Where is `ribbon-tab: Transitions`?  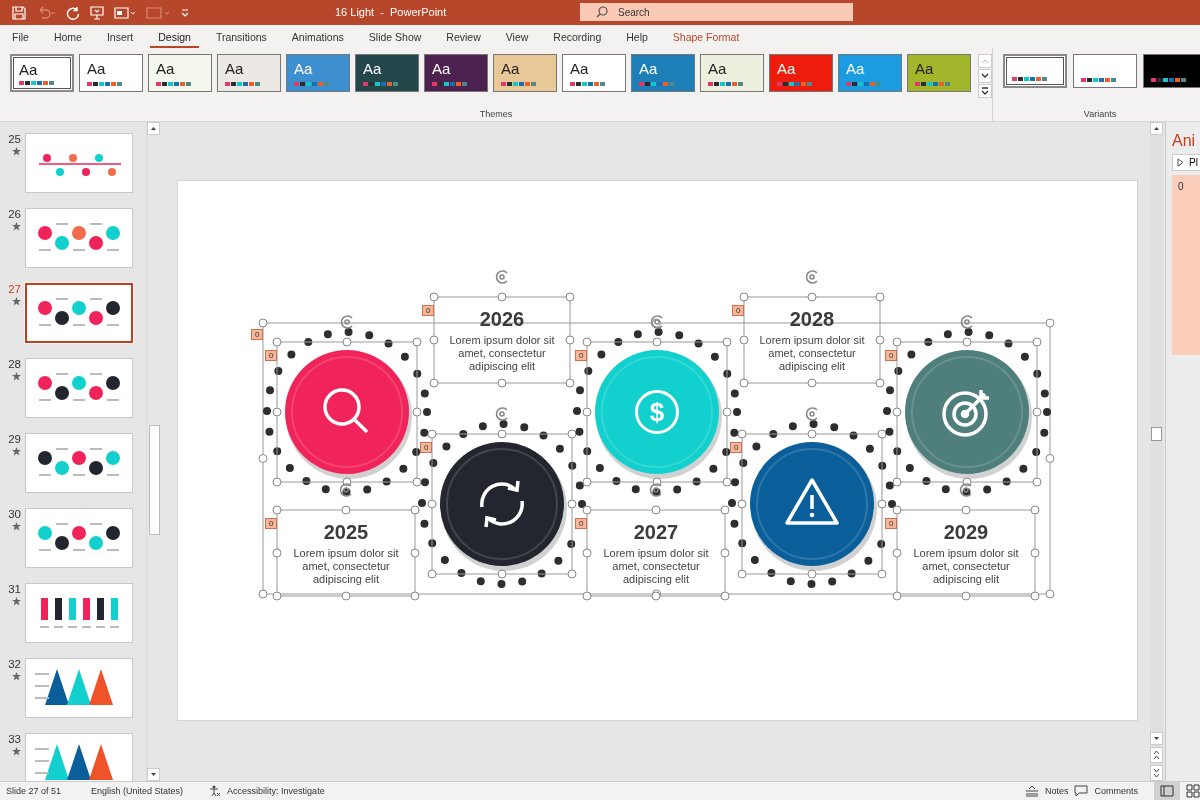 ribbon-tab: Transitions is located at coordinates (241, 36).